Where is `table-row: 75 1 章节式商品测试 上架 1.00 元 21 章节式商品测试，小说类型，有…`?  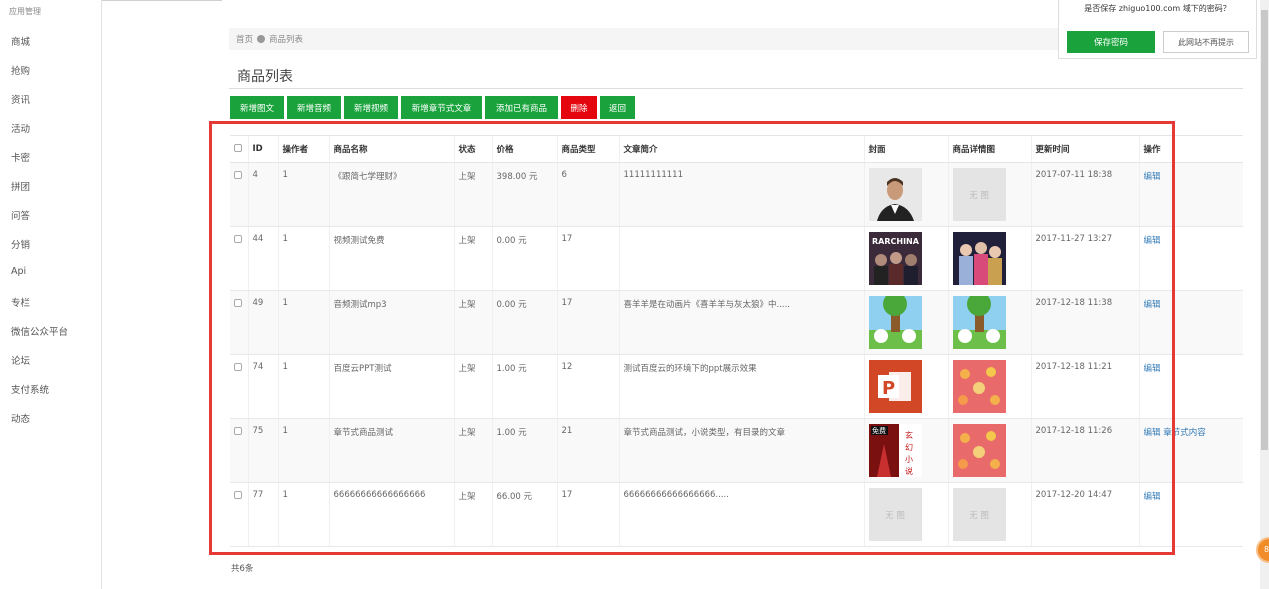 table-row: 75 1 章节式商品测试 上架 1.00 元 21 章节式商品测试，小说类型，有… is located at coordinates (736, 450).